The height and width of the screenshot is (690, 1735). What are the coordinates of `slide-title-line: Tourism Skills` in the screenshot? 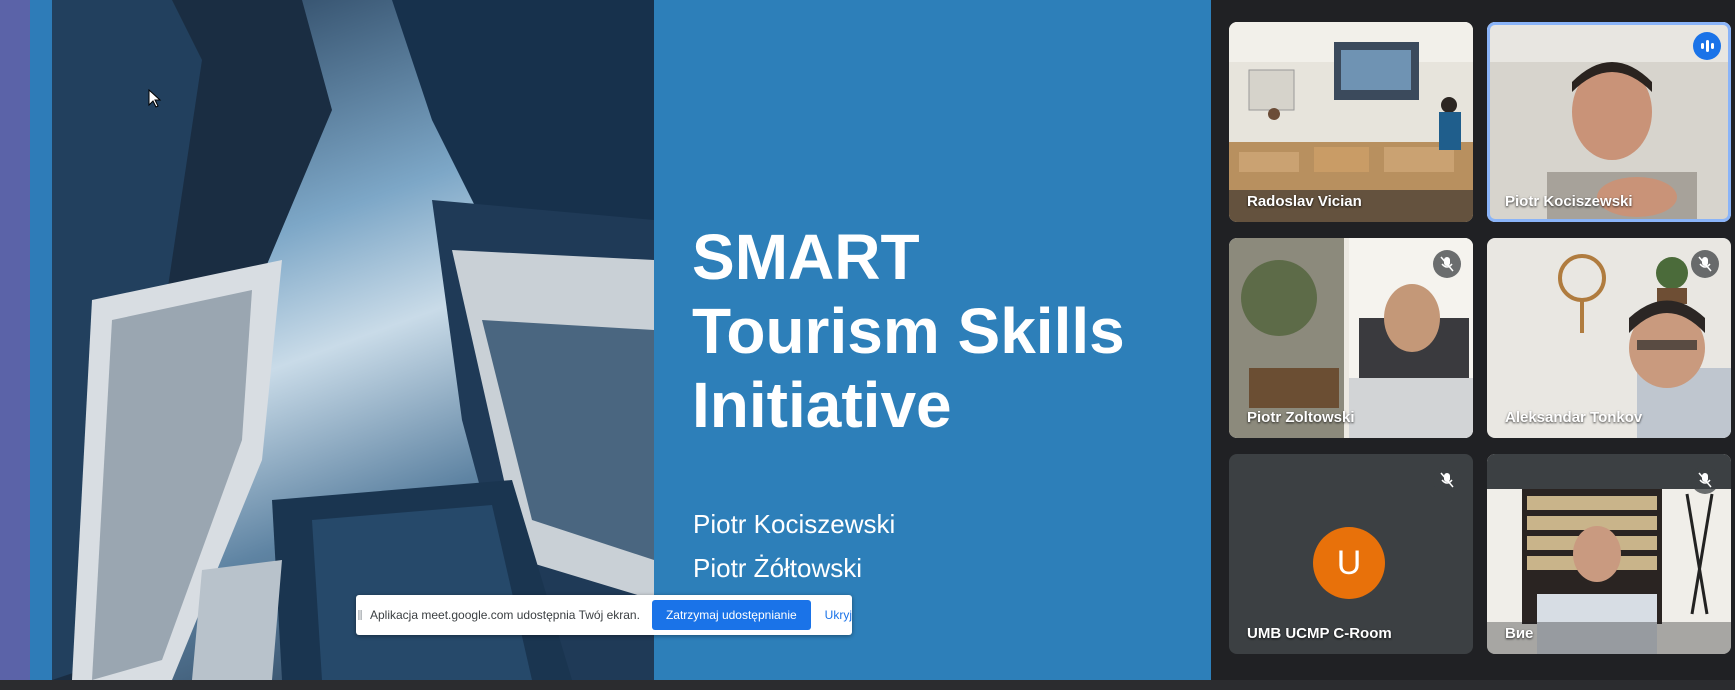 It's located at (908, 331).